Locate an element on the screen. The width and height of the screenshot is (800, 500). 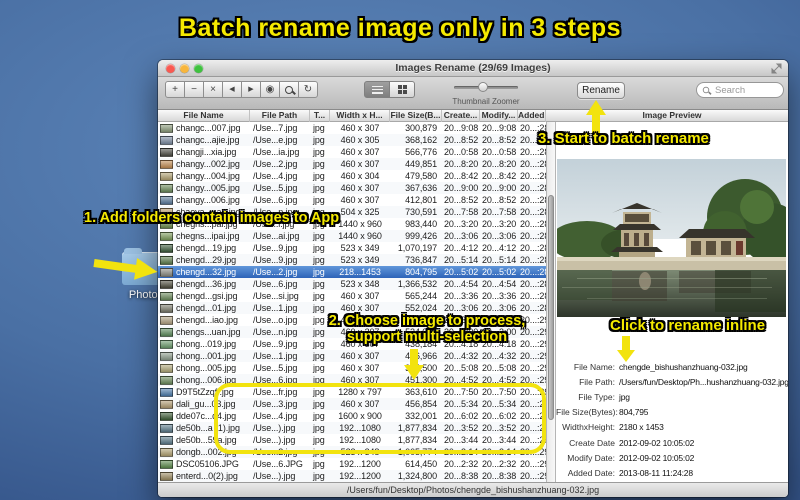
file-name-cell: chengd...29.jpg is located at coordinates (206, 260).